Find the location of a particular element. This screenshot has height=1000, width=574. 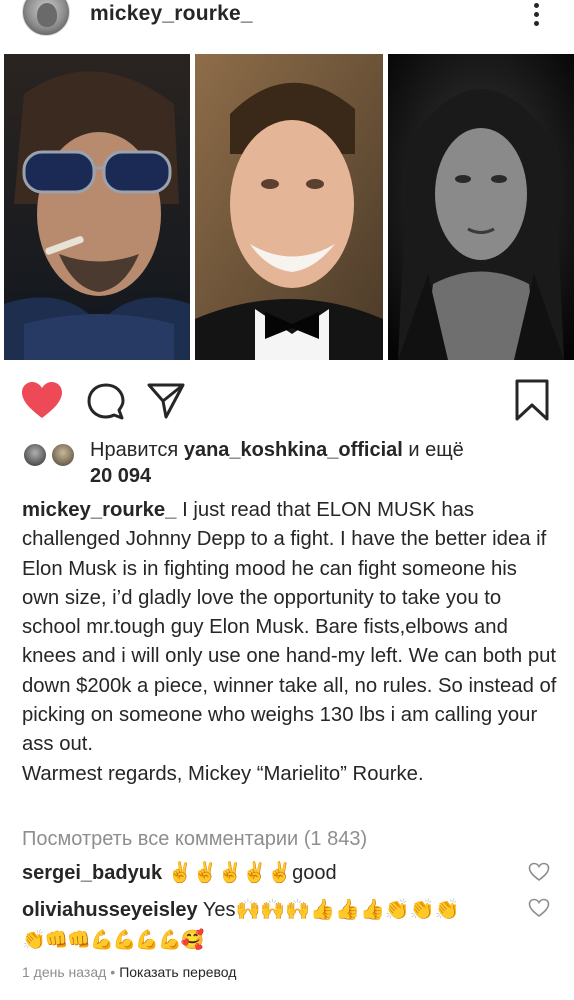

photo-panel-right is located at coordinates (481, 207).